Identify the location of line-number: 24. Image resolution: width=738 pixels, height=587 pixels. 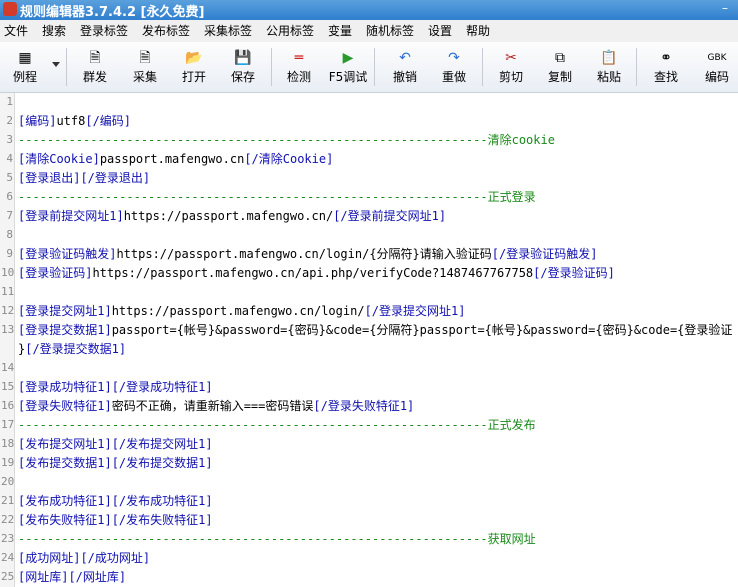
(8, 557).